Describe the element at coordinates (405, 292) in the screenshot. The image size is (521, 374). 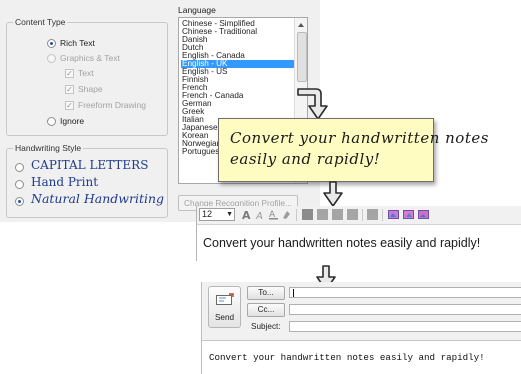
I see `to-field` at that location.